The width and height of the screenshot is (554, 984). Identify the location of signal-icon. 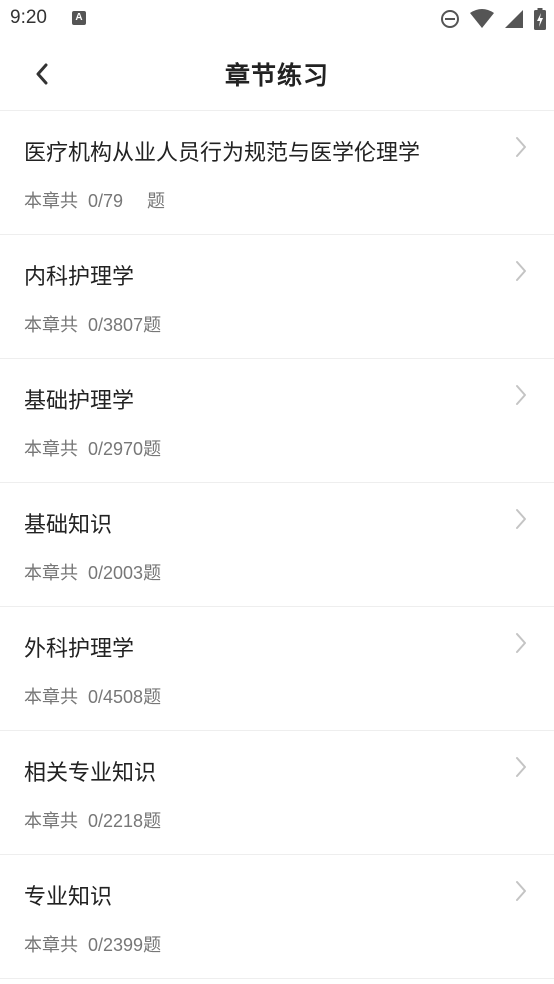
(514, 19).